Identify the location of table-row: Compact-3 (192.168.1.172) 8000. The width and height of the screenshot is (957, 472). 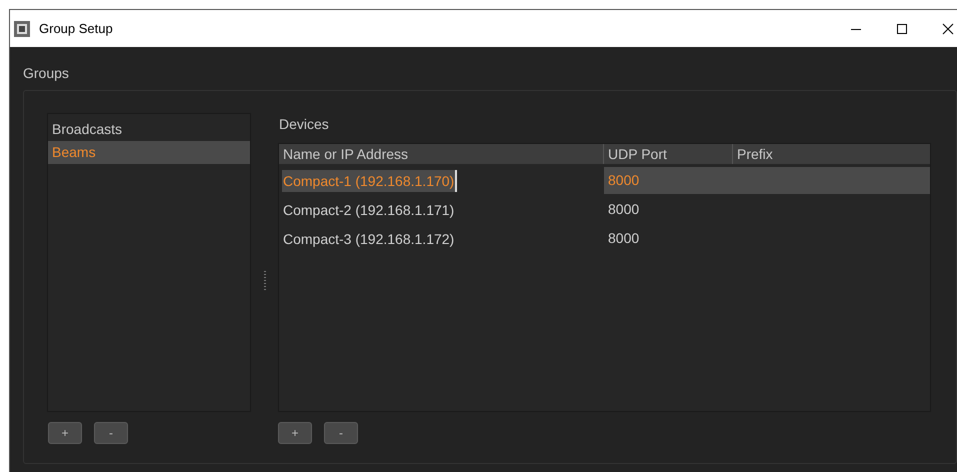
(604, 238).